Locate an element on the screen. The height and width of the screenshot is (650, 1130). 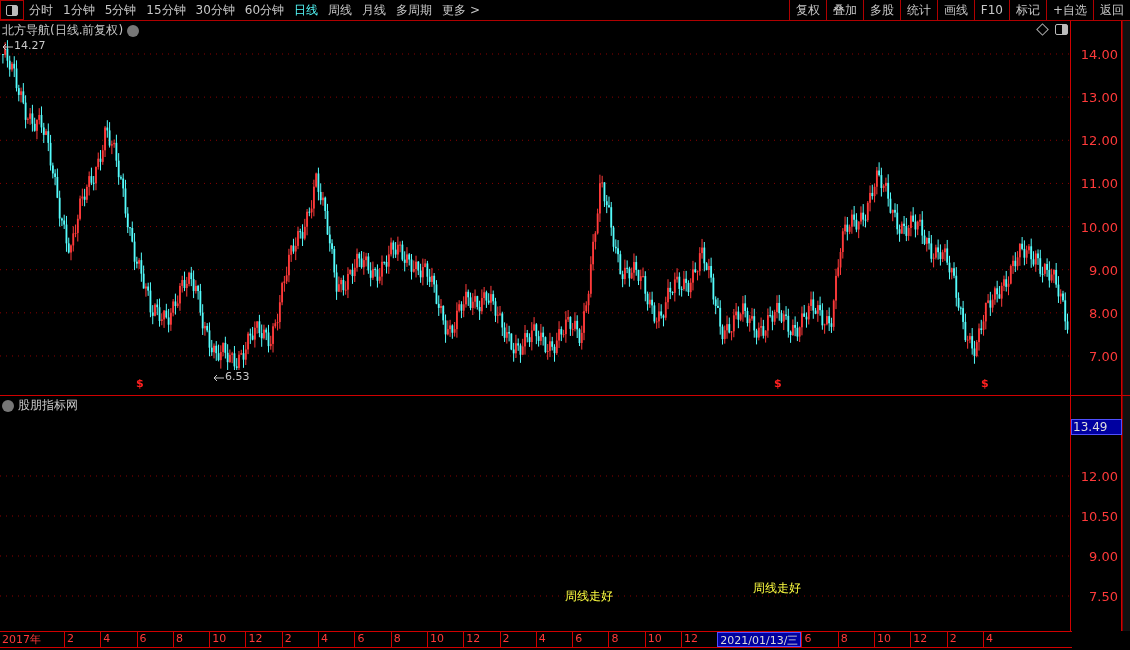
axis-label: 7.50 is located at coordinates (1103, 596).